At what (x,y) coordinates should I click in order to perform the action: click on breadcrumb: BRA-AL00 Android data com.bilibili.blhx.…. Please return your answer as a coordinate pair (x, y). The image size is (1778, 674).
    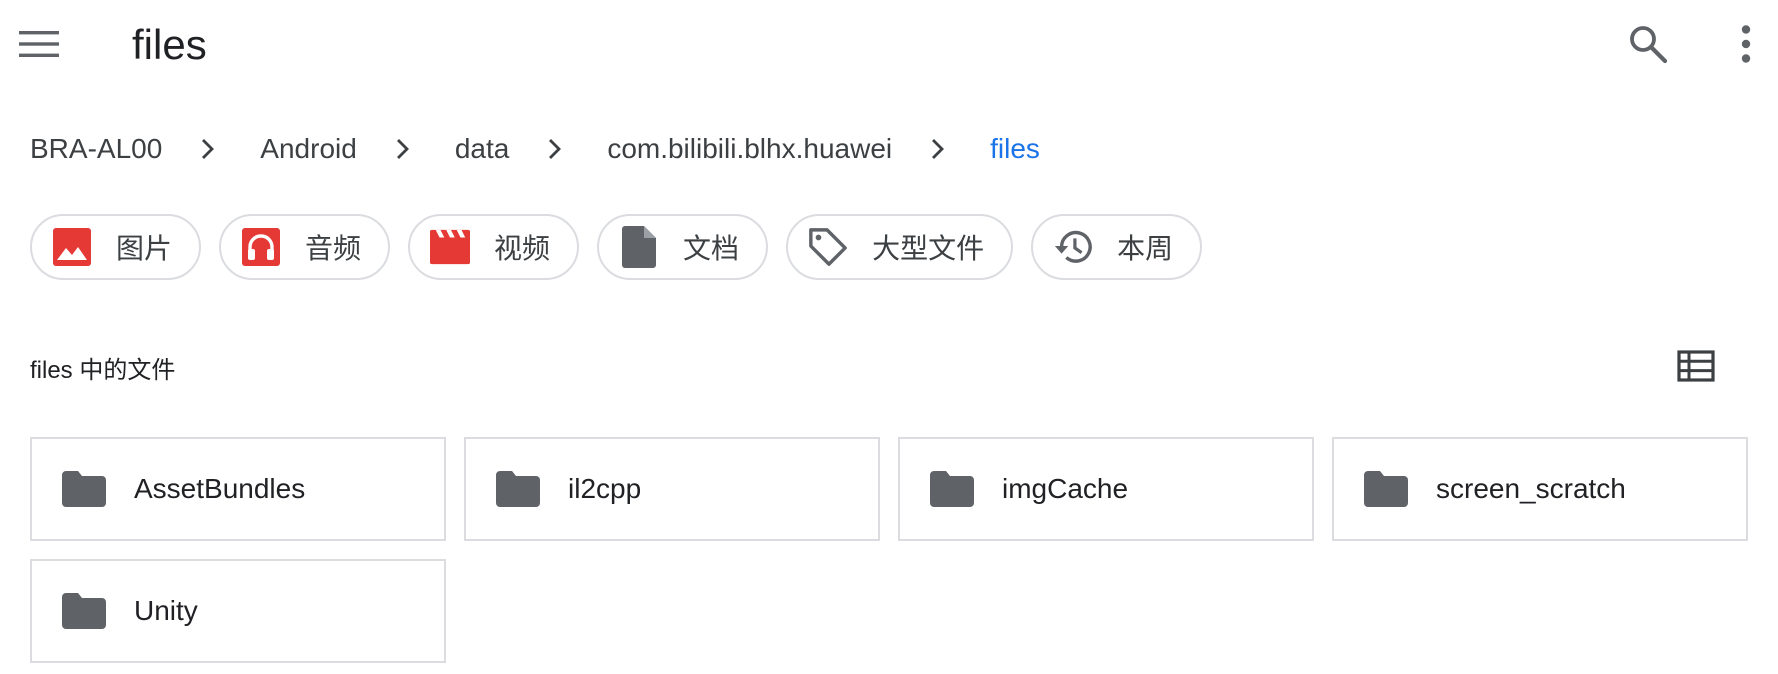
    Looking at the image, I should click on (535, 149).